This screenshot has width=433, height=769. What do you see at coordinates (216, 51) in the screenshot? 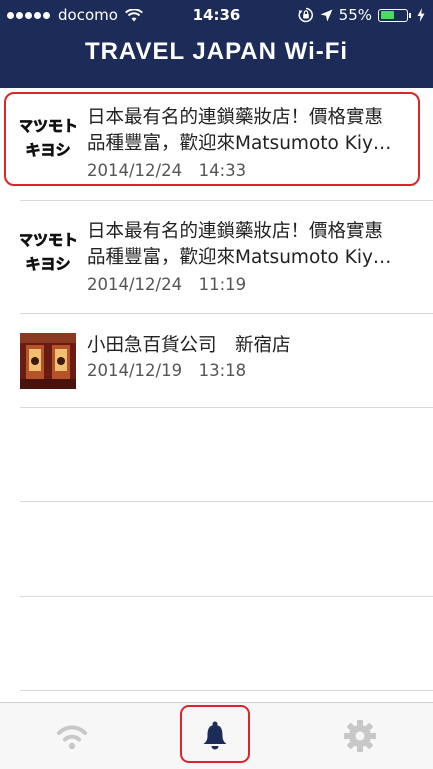
I see `app-title: TRAVEL JAPAN Wi-Fi` at bounding box center [216, 51].